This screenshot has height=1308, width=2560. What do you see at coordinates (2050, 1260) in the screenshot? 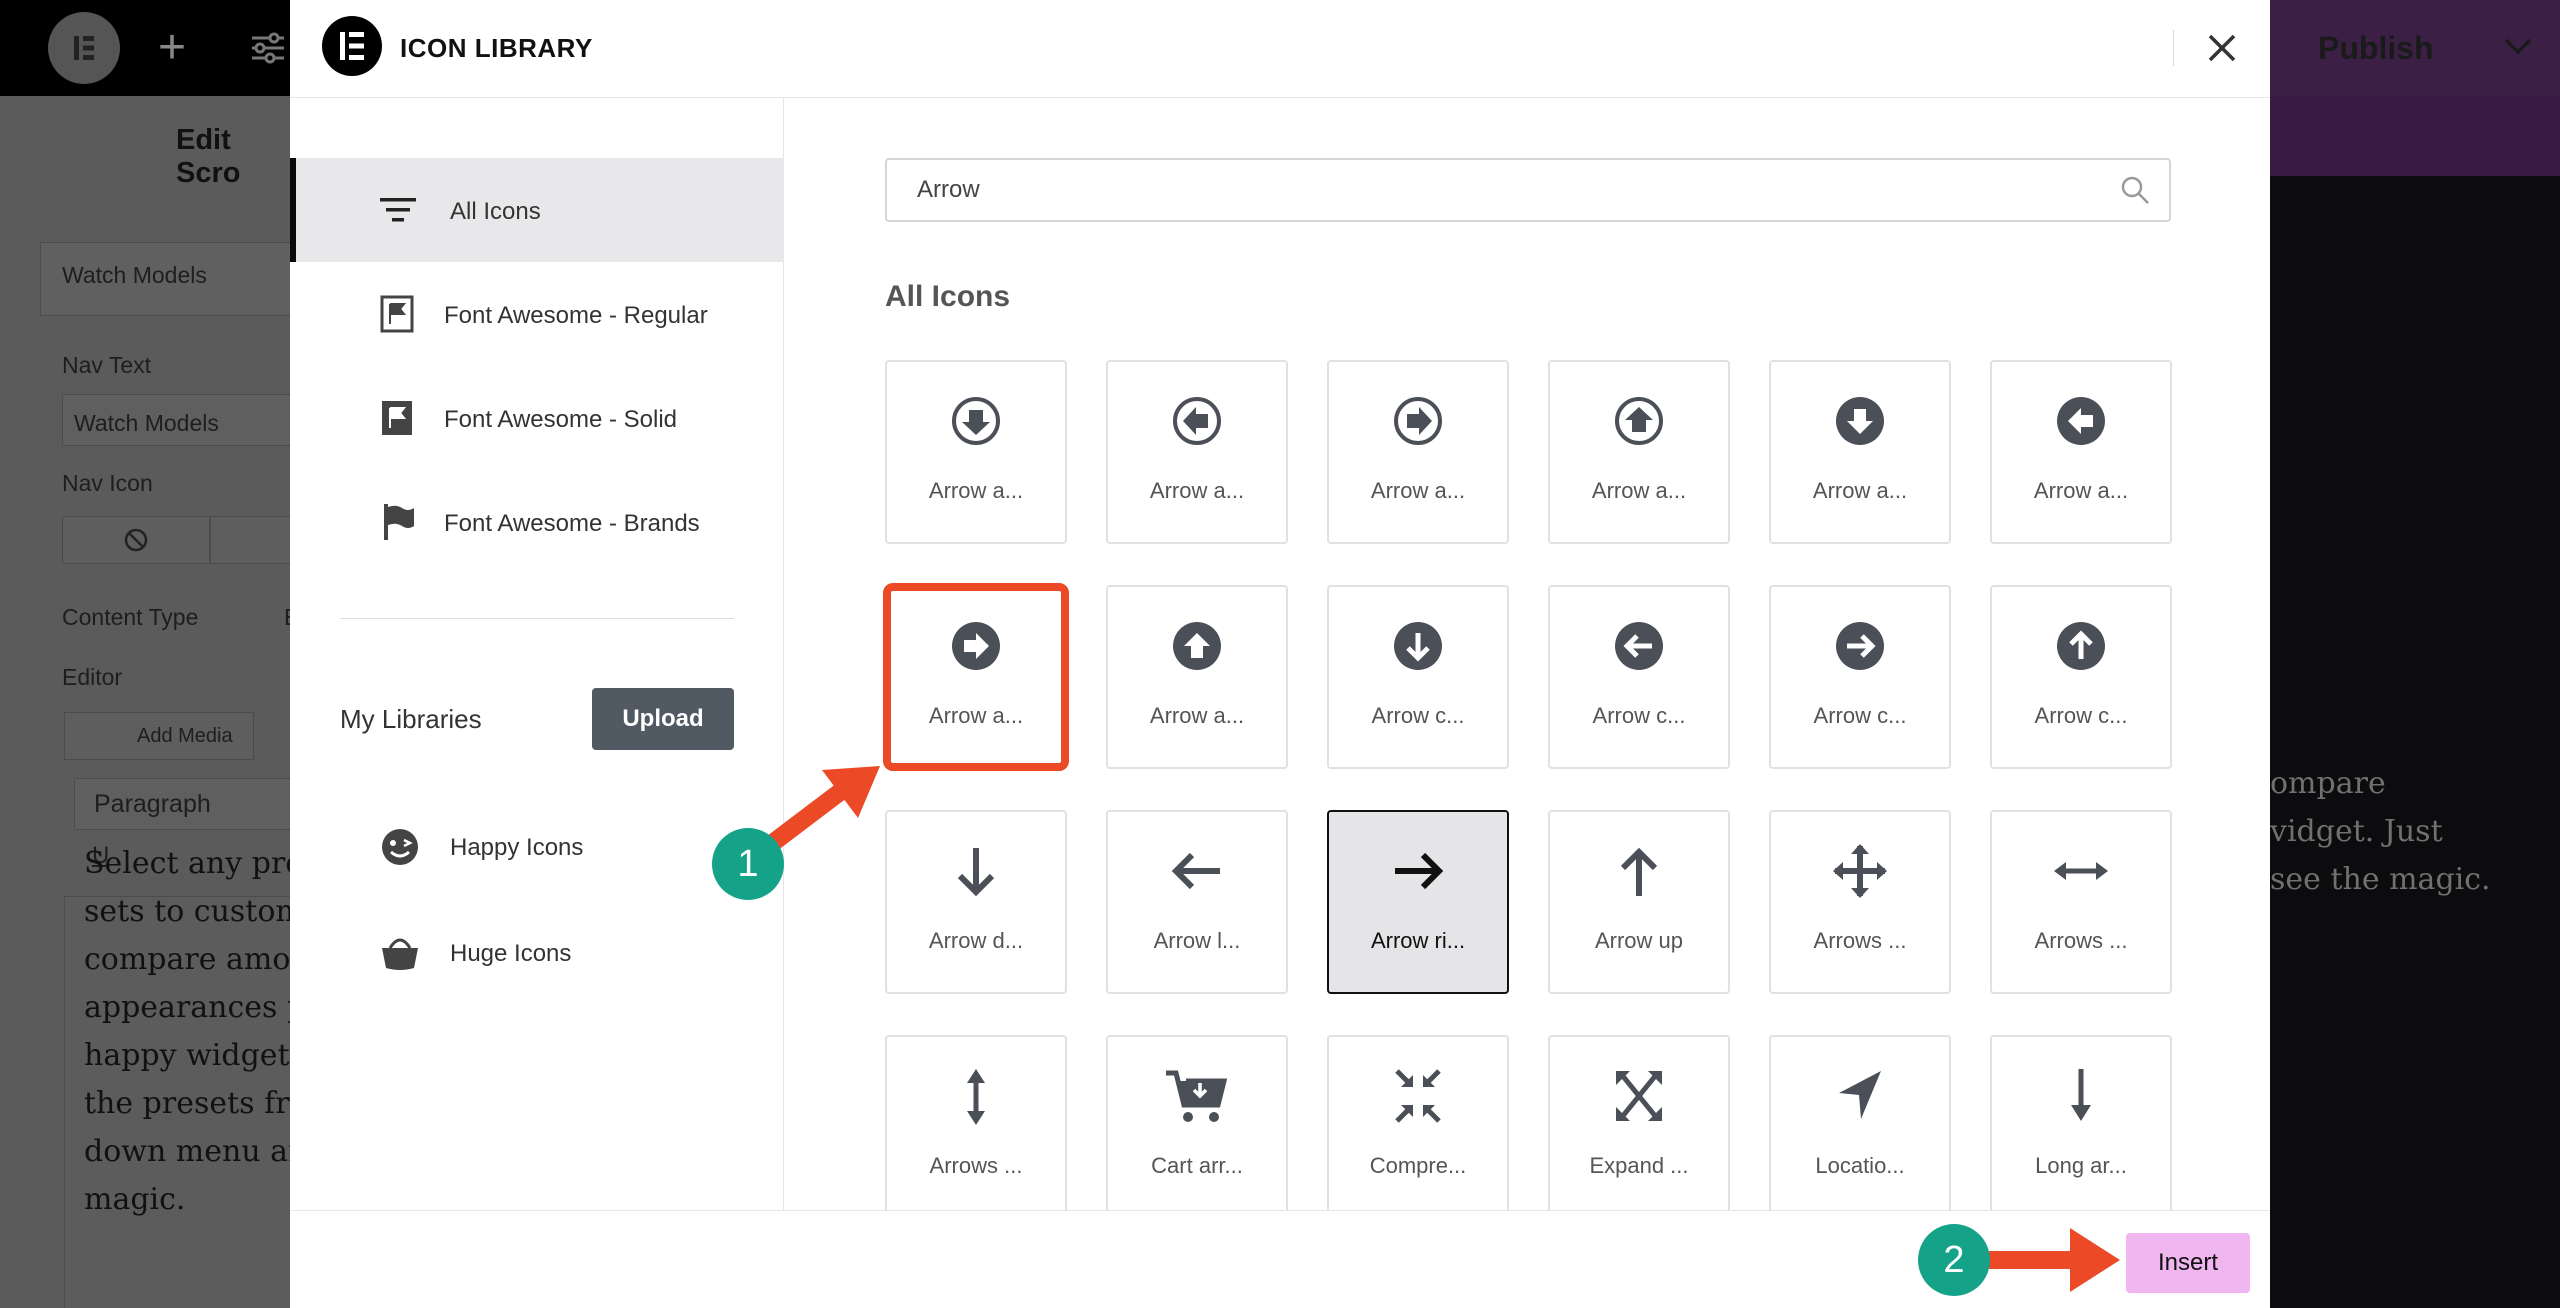
I see `arrow-2-icon` at bounding box center [2050, 1260].